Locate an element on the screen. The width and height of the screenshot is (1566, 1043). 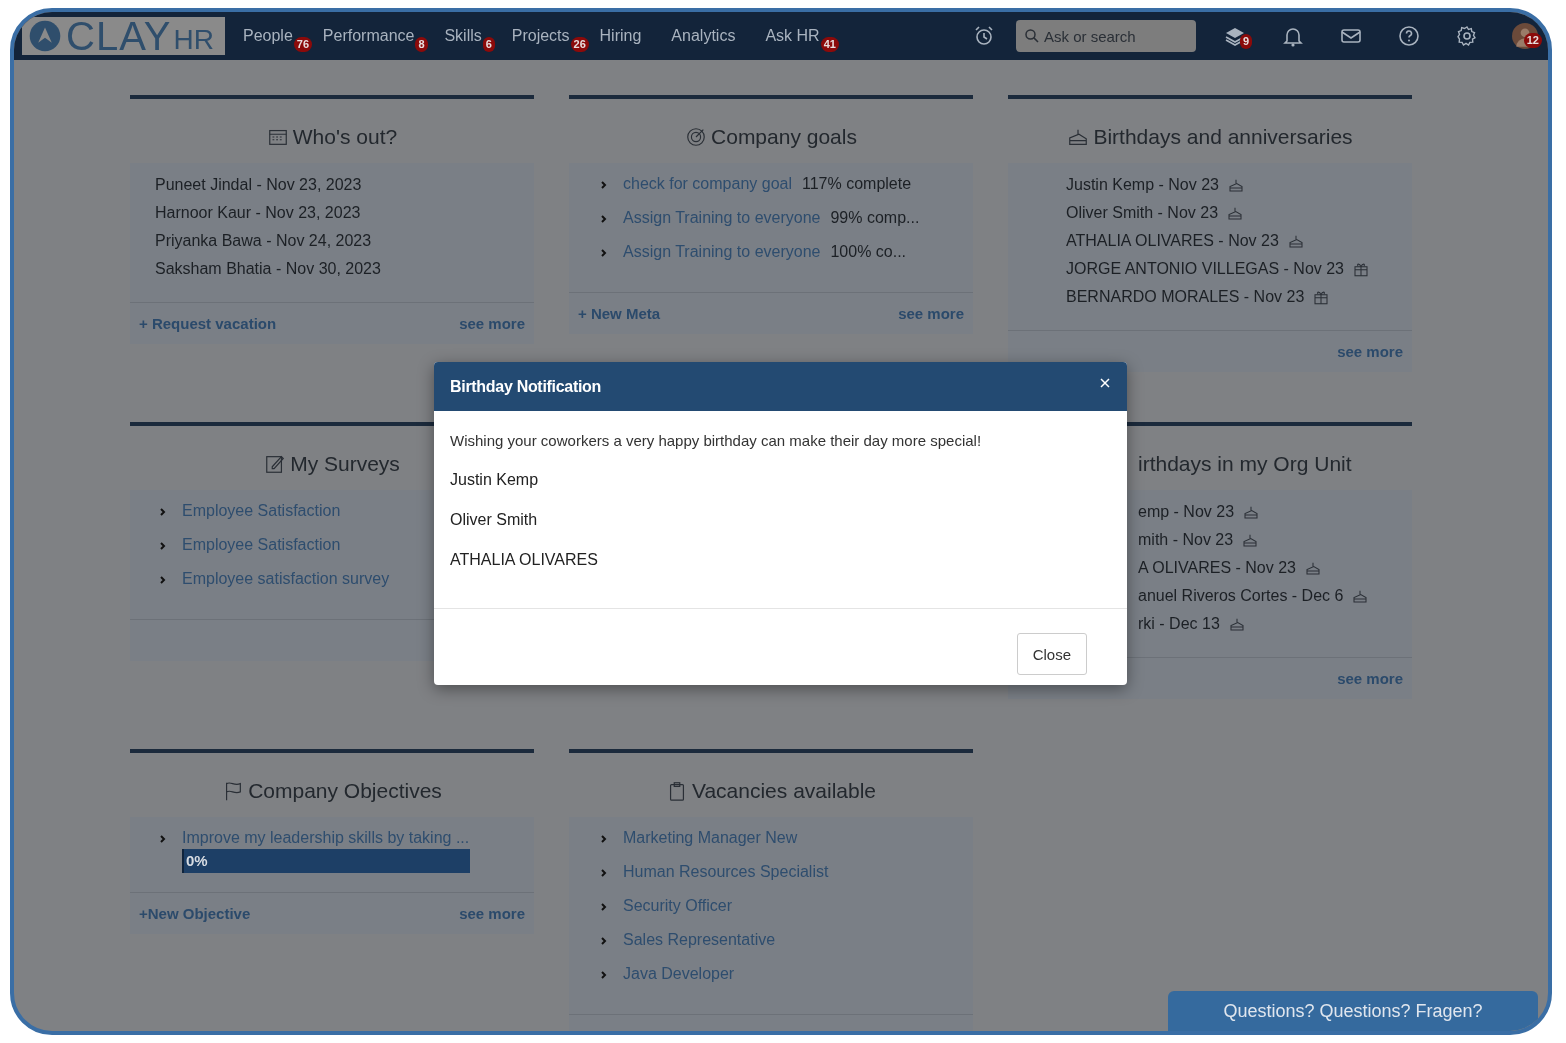
list-entry: ATHALIA OLIVARES - Nov 23 is located at coordinates (1172, 241).